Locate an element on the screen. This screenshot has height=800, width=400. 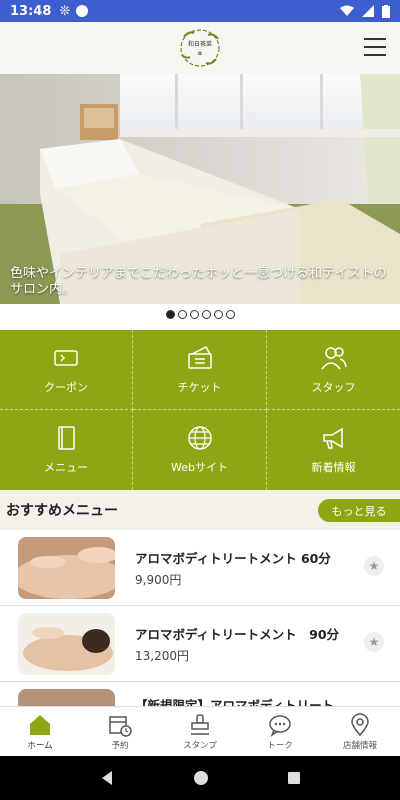
app-header: 和日茶菜 ✿ is located at coordinates (200, 48).